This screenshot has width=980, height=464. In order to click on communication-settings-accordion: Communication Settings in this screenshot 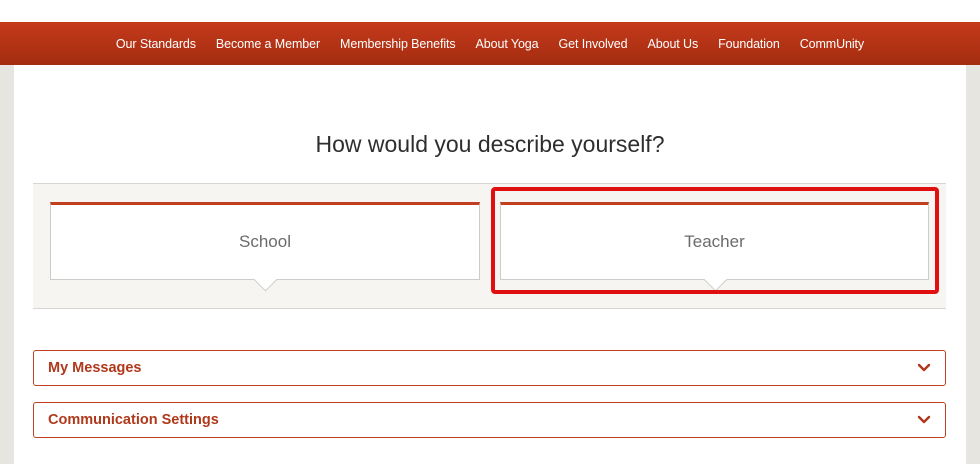, I will do `click(489, 420)`.